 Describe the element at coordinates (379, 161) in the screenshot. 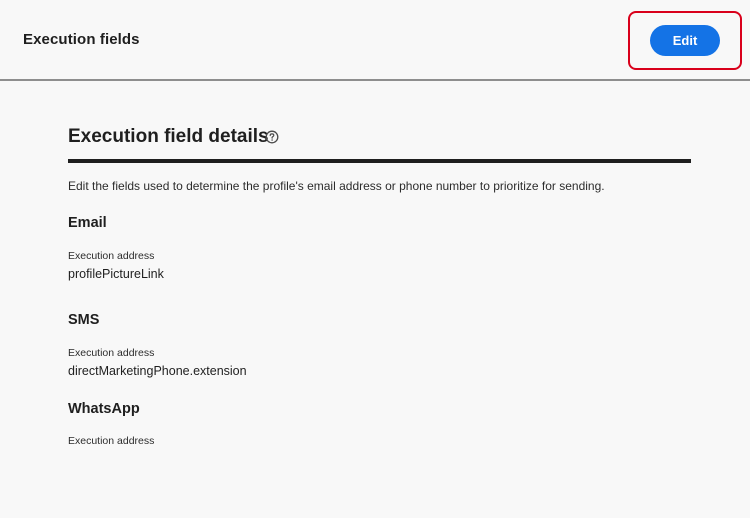

I see `heading-divider` at that location.